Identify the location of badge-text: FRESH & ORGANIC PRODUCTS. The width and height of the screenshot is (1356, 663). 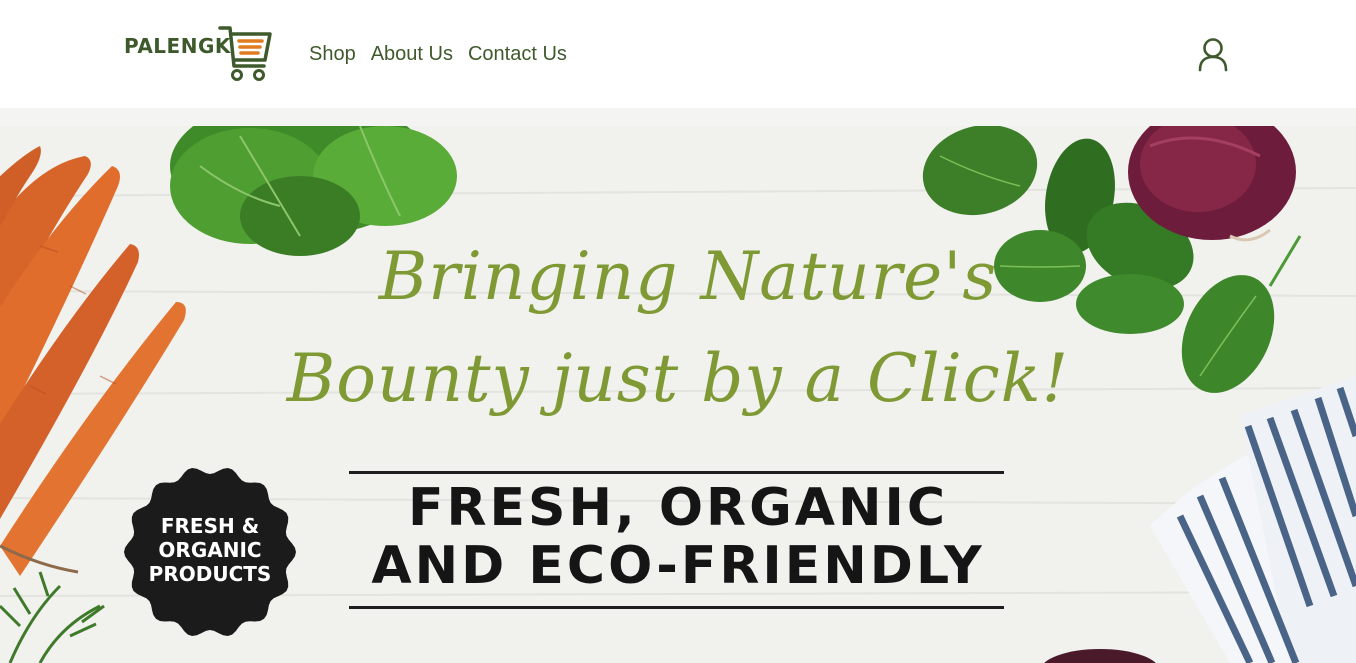
(210, 550).